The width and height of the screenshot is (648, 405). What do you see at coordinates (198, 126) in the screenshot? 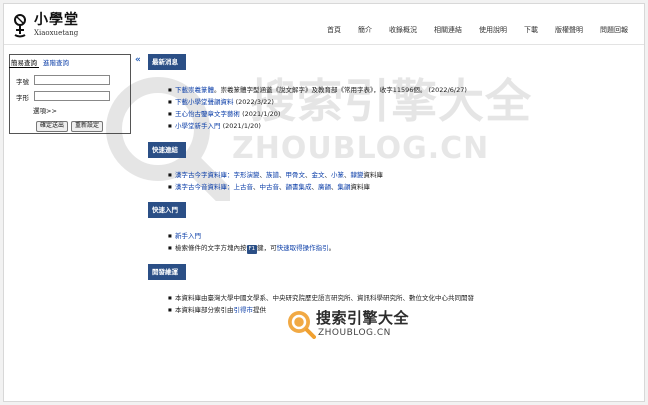
I see `news-link-beginner-guide: 小學堂新手入門` at bounding box center [198, 126].